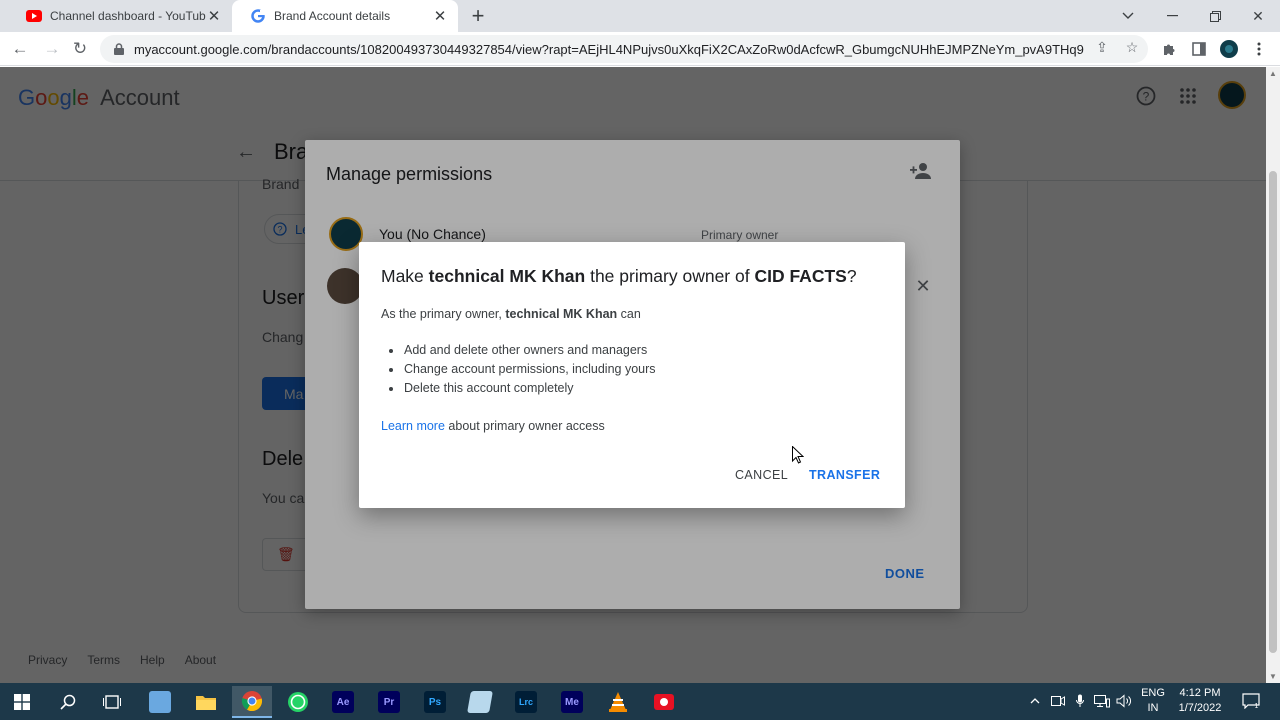 Image resolution: width=1280 pixels, height=720 pixels. I want to click on tab-title: Channel dashboard - YouTube St, so click(128, 16).